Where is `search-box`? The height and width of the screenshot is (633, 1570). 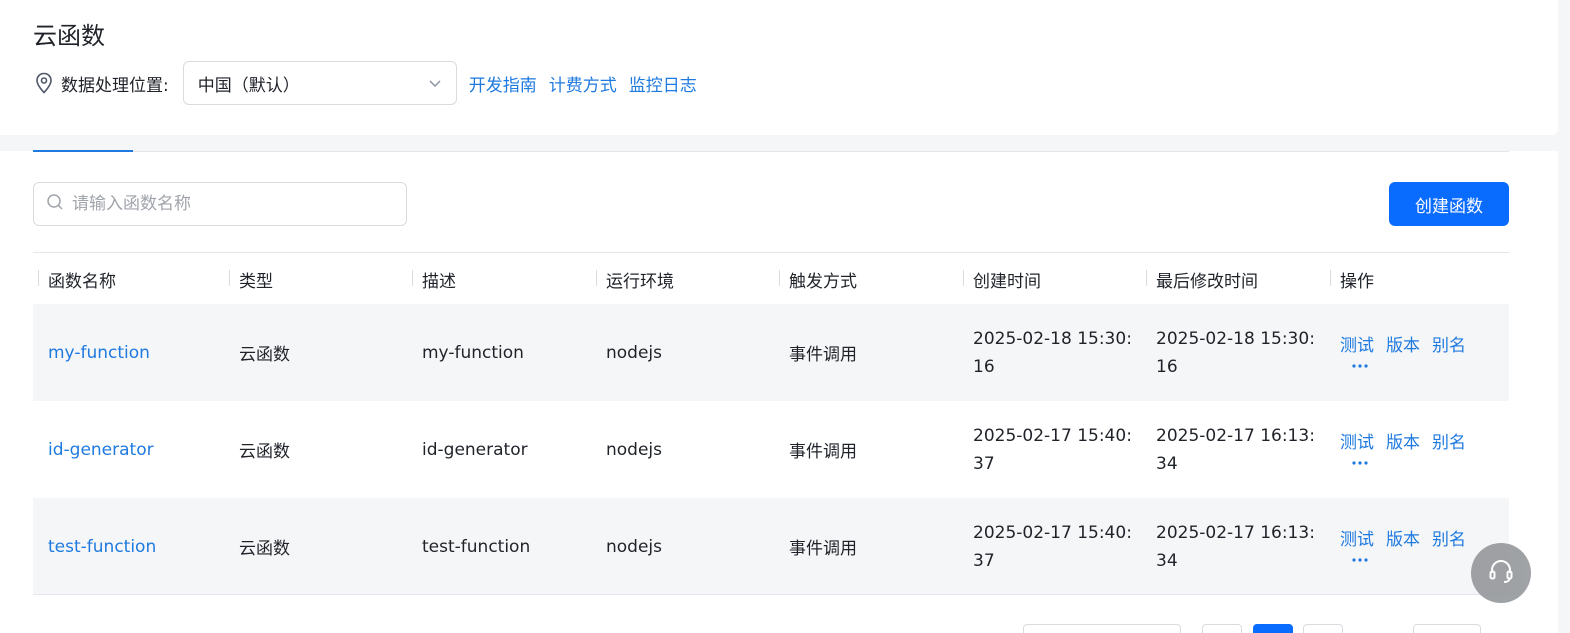
search-box is located at coordinates (220, 204).